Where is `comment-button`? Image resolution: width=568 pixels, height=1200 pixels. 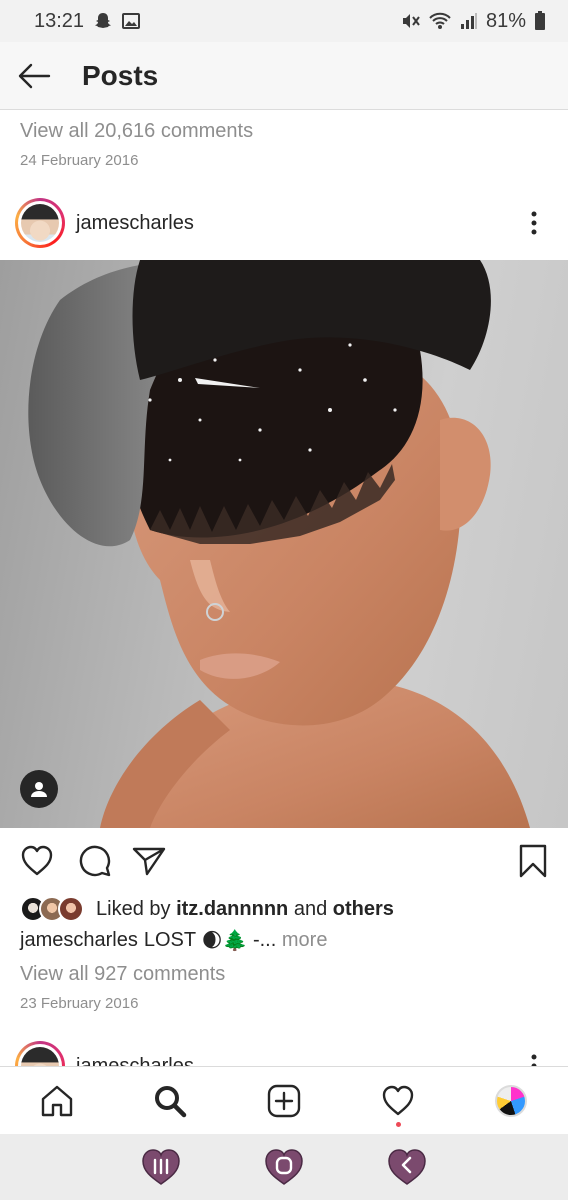
comment-button is located at coordinates (95, 861).